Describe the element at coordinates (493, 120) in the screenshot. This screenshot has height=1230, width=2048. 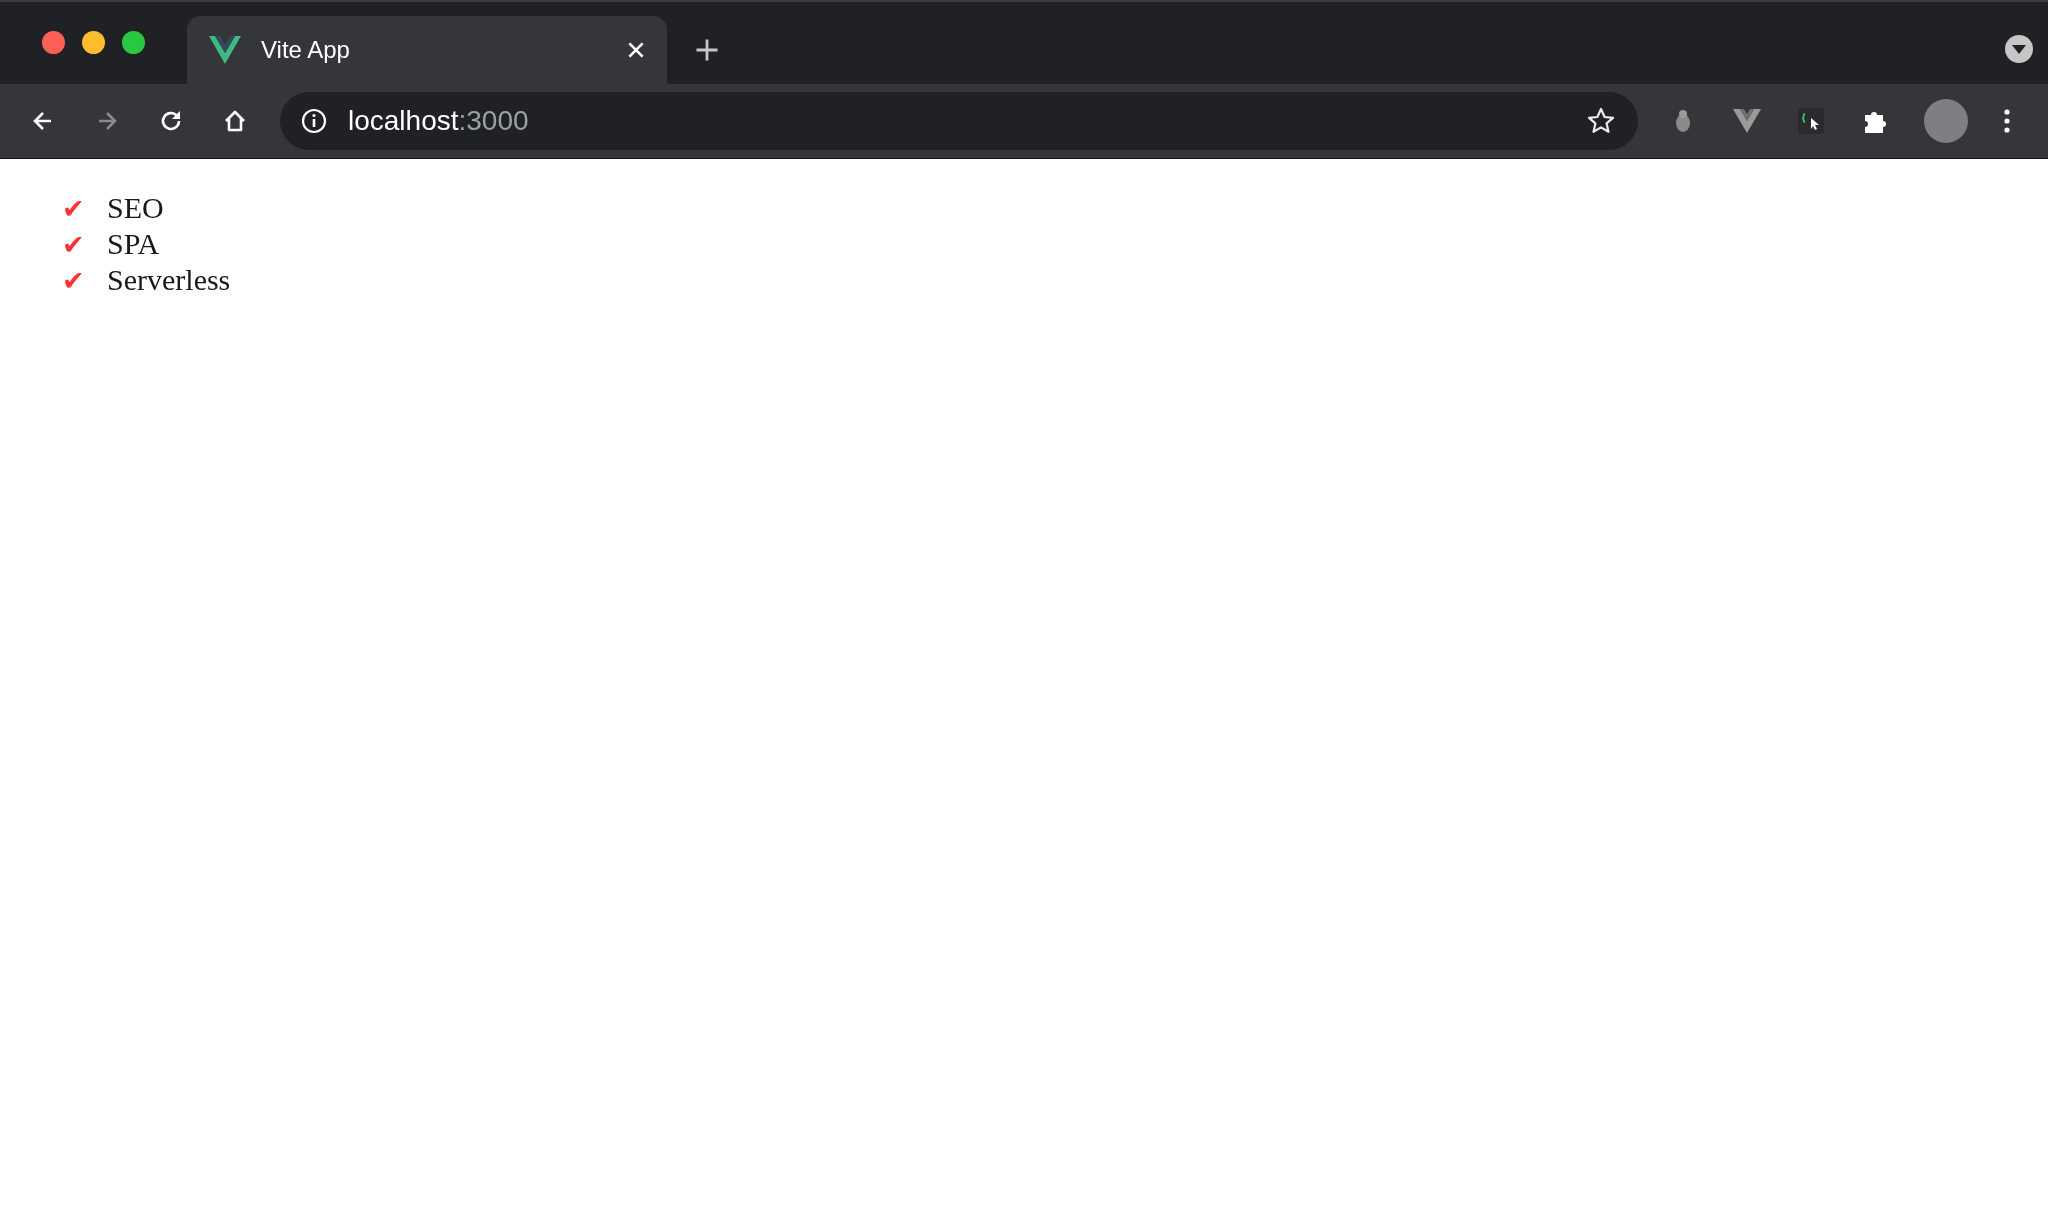
I see `url-port: :3000` at that location.